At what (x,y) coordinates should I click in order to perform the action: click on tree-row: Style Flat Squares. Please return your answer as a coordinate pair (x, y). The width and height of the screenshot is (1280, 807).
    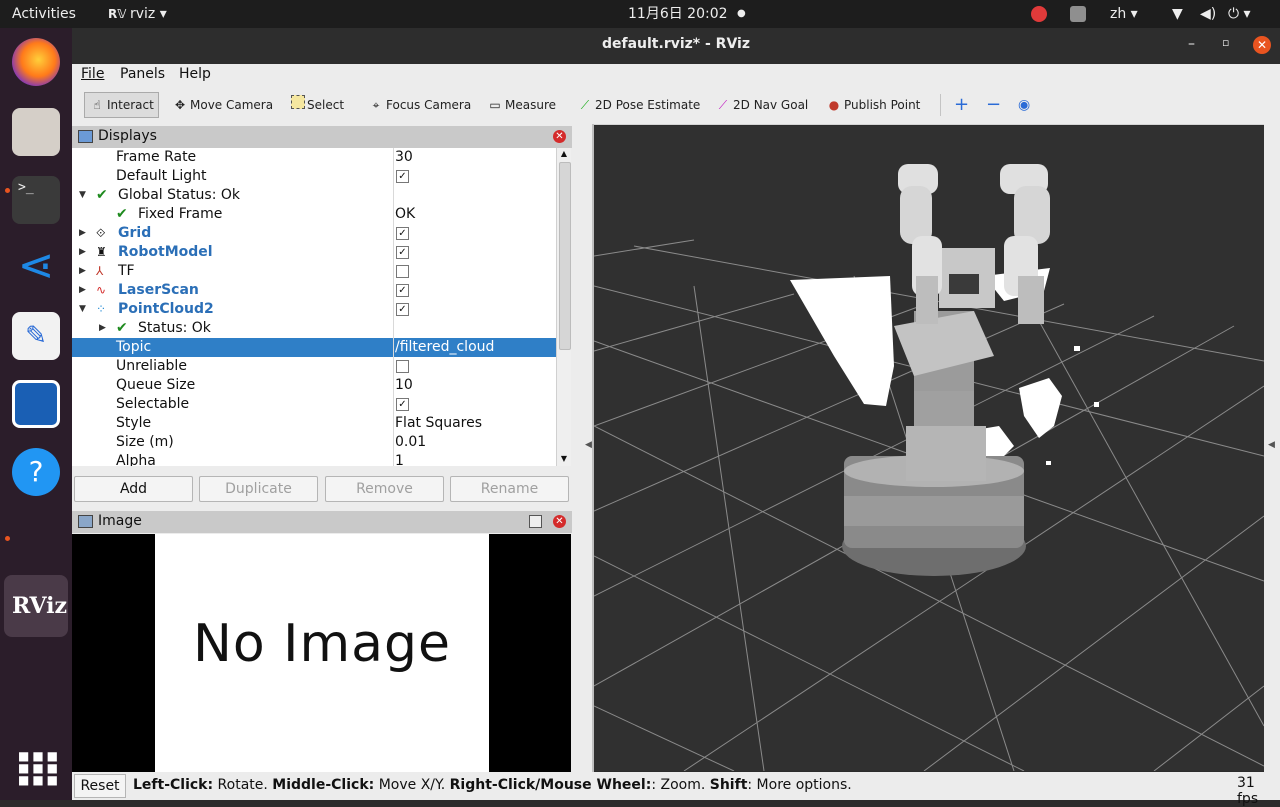
    Looking at the image, I should click on (314, 423).